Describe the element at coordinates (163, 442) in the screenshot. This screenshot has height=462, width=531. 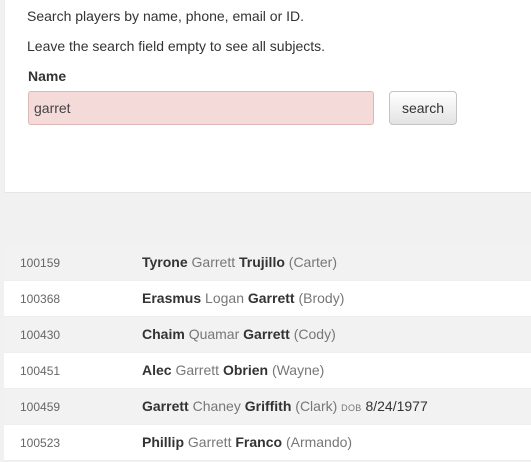
I see `first-name: Phillip` at that location.